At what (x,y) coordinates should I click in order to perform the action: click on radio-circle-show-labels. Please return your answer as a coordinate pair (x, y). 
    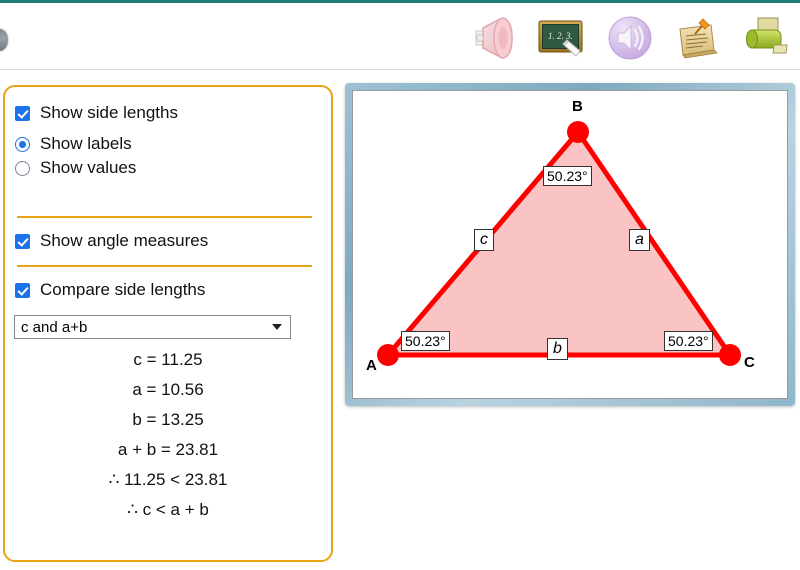
    Looking at the image, I should click on (22, 144).